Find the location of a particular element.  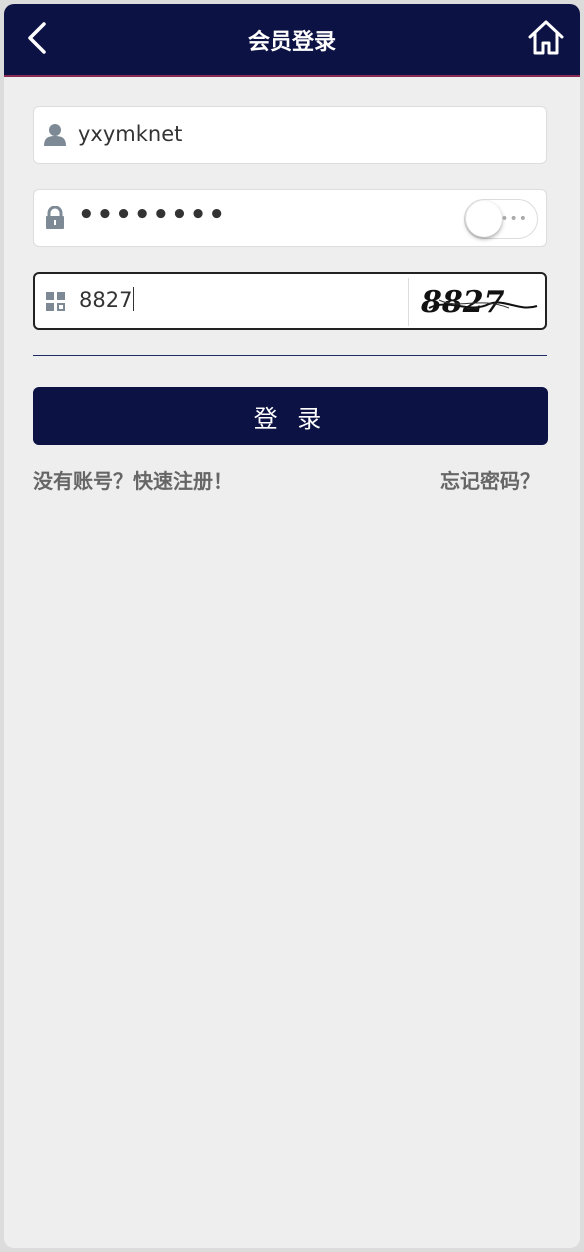

forgot-password-link: 忘记密码？ is located at coordinates (490, 479).